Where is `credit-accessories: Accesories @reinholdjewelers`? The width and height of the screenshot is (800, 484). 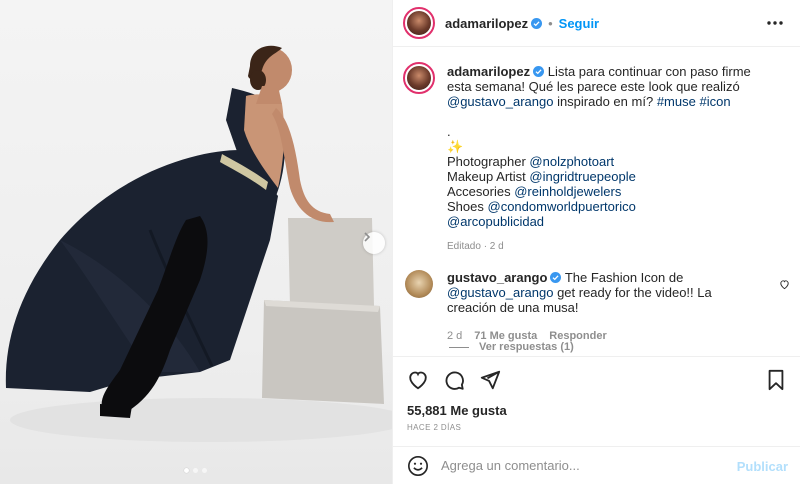 credit-accessories: Accesories @reinholdjewelers is located at coordinates (602, 191).